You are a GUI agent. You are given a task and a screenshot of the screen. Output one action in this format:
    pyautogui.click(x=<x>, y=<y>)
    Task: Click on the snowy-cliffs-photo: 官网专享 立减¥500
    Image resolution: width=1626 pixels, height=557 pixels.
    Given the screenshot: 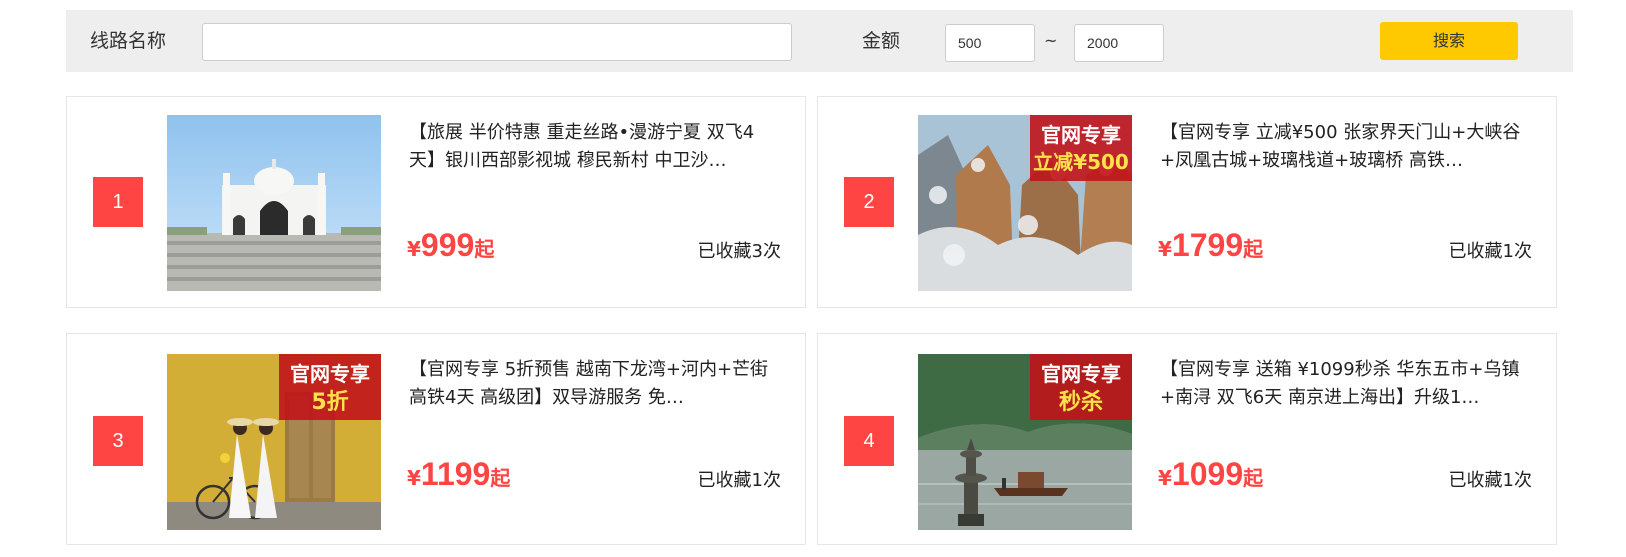 What is the action you would take?
    pyautogui.click(x=1025, y=203)
    